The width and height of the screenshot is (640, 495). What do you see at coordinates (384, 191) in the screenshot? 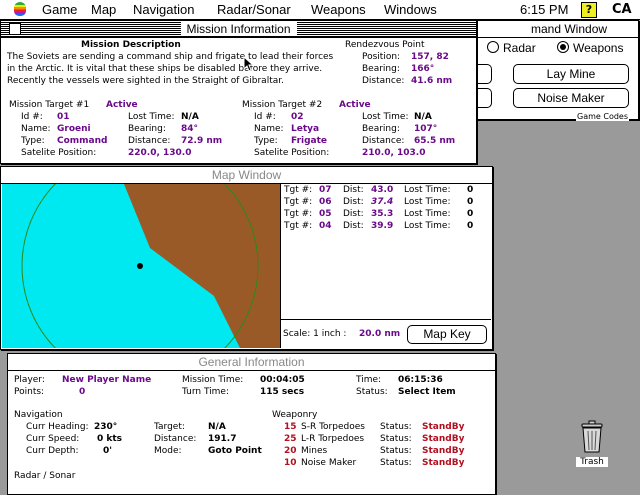
I see `target-row: Tgt #: 07 Dist: 43.0 Lost Time: 0` at bounding box center [384, 191].